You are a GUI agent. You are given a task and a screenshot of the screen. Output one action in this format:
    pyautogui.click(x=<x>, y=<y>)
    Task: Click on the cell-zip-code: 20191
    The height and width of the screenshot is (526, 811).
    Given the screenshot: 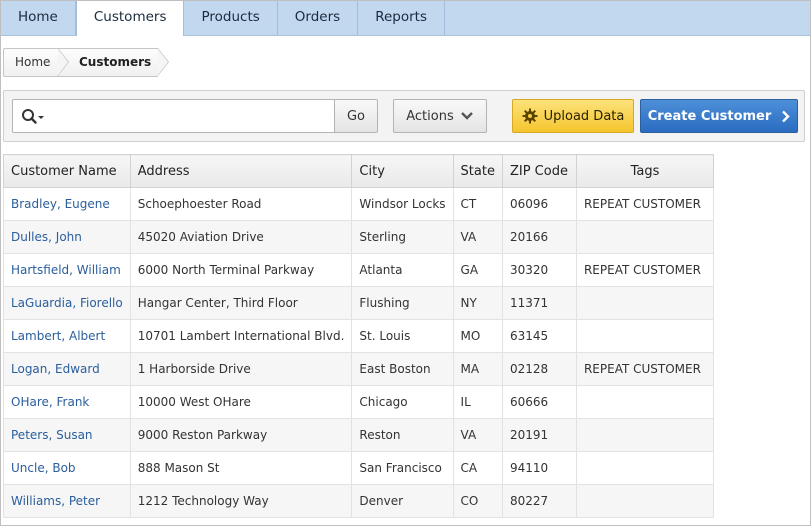 What is the action you would take?
    pyautogui.click(x=539, y=435)
    